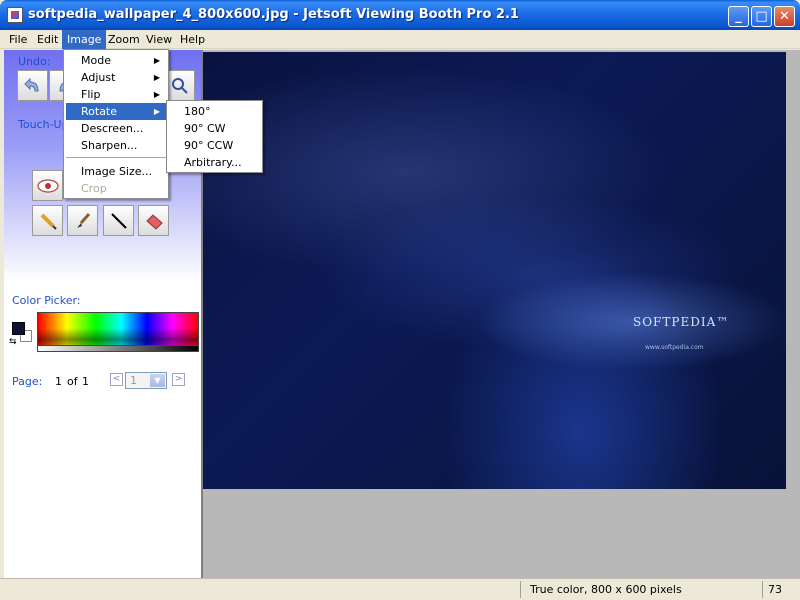 Image resolution: width=800 pixels, height=600 pixels. I want to click on menu-item-mode: Mode ▶, so click(116, 60).